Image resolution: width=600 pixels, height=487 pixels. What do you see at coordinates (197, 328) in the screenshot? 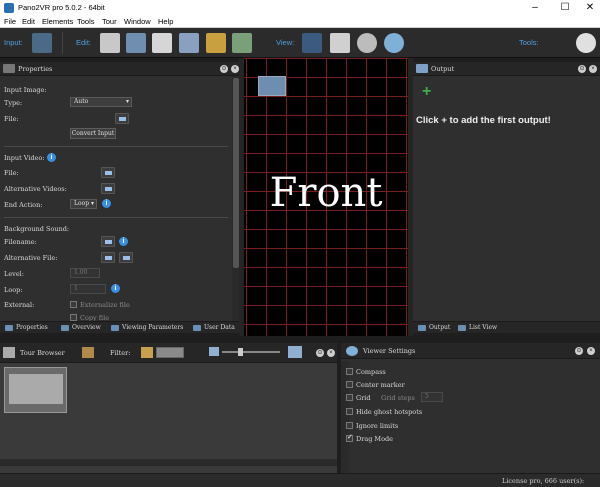
I see `user-data-tab-icon` at bounding box center [197, 328].